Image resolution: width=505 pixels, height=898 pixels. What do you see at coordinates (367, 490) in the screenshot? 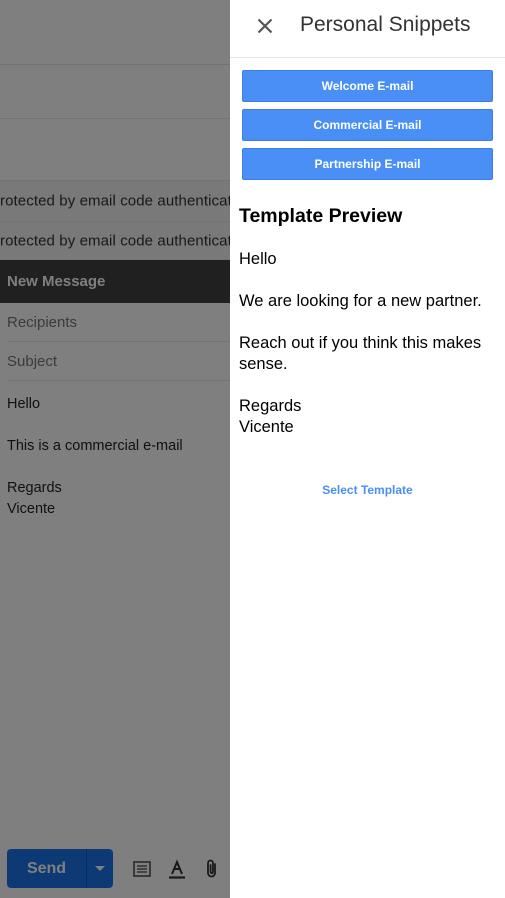
I see `select-template-link: Select Template` at bounding box center [367, 490].